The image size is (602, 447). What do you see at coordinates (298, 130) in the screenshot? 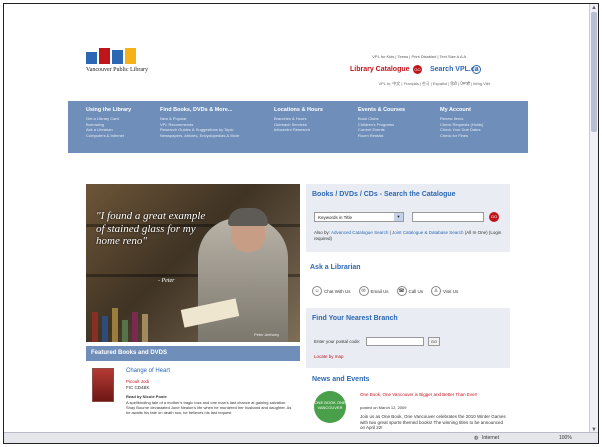
I see `nav-item: Infocentre Research` at bounding box center [298, 130].